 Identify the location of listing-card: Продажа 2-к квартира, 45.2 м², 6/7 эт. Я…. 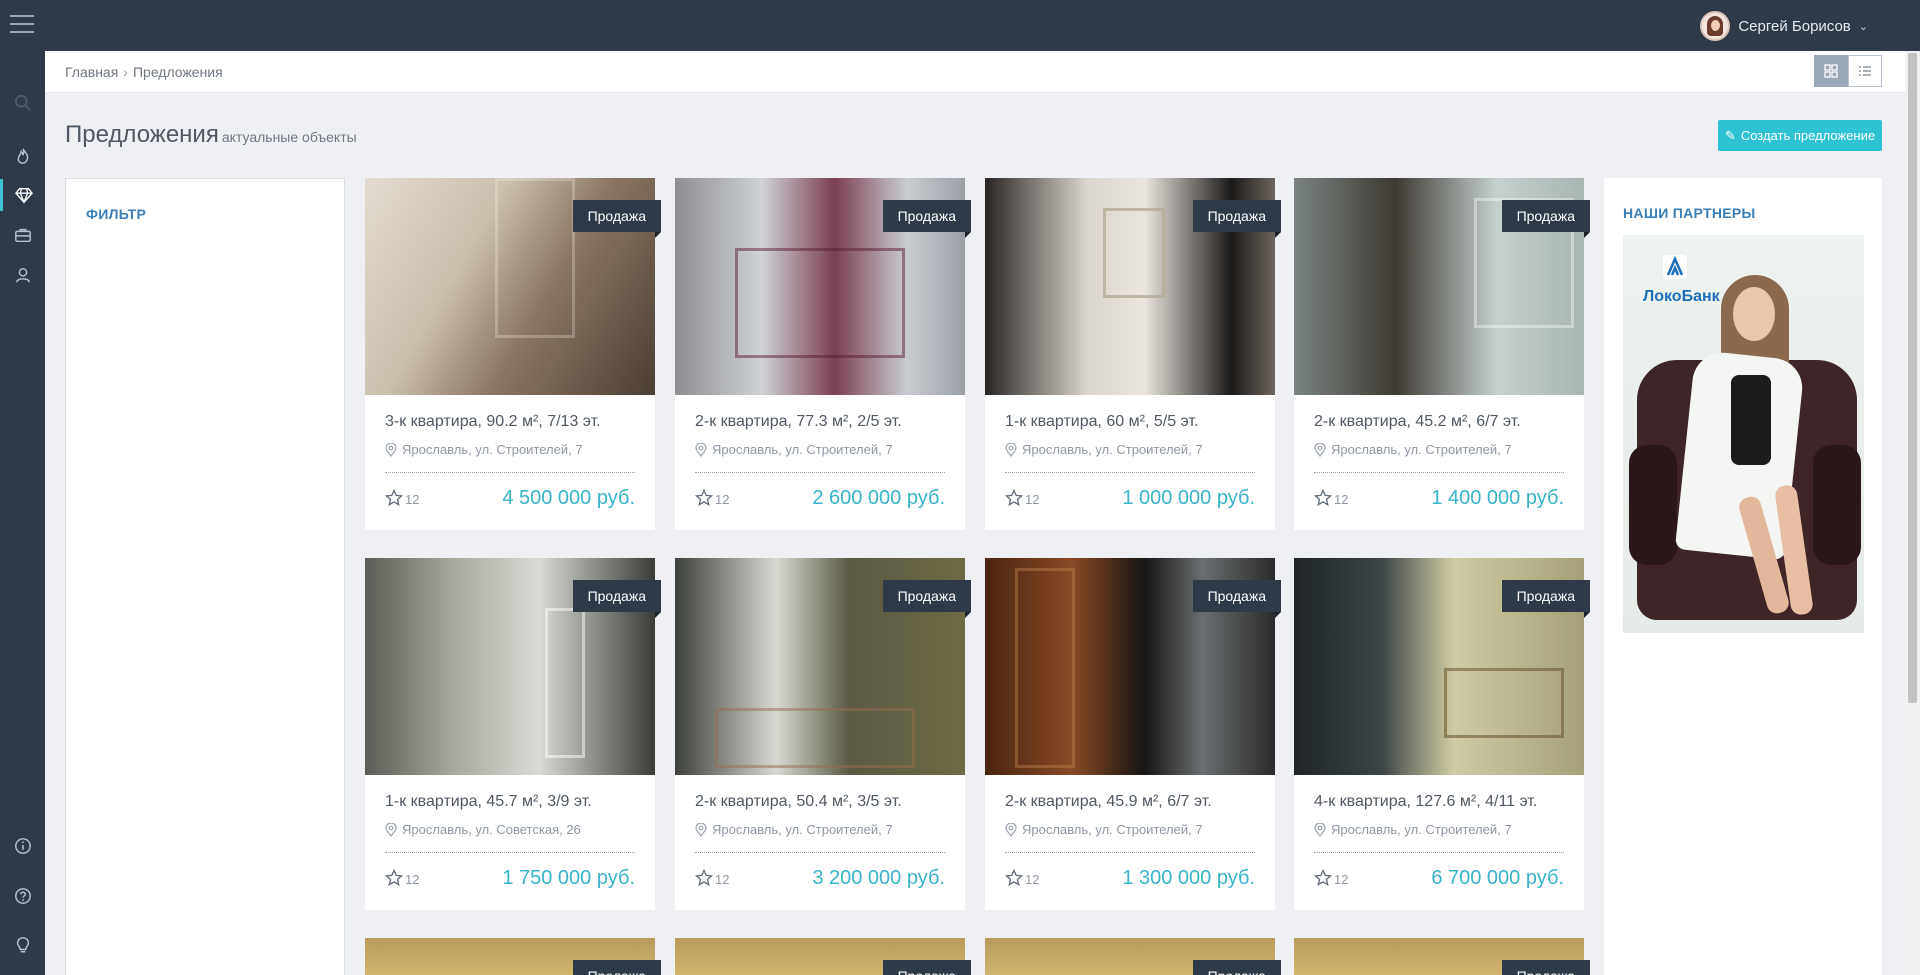
(1442, 354).